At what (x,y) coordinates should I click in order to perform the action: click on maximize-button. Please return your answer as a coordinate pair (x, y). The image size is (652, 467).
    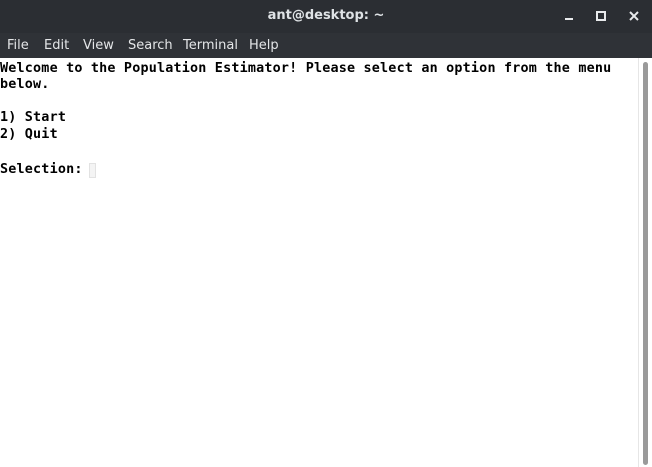
    Looking at the image, I should click on (601, 16).